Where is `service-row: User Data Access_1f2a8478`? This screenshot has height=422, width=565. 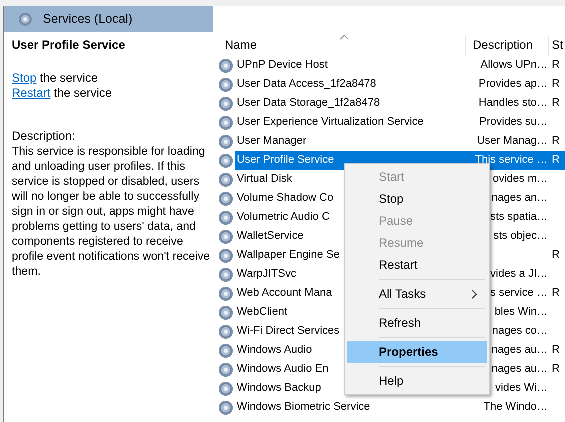
service-row: User Data Access_1f2a8478 is located at coordinates (305, 84).